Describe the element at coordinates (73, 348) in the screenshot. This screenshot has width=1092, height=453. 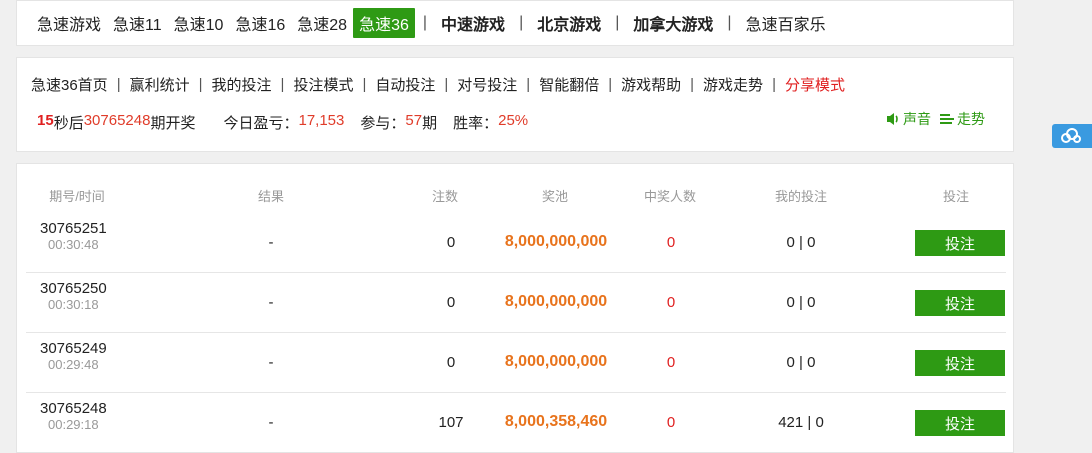
I see `period-number: 30765249` at that location.